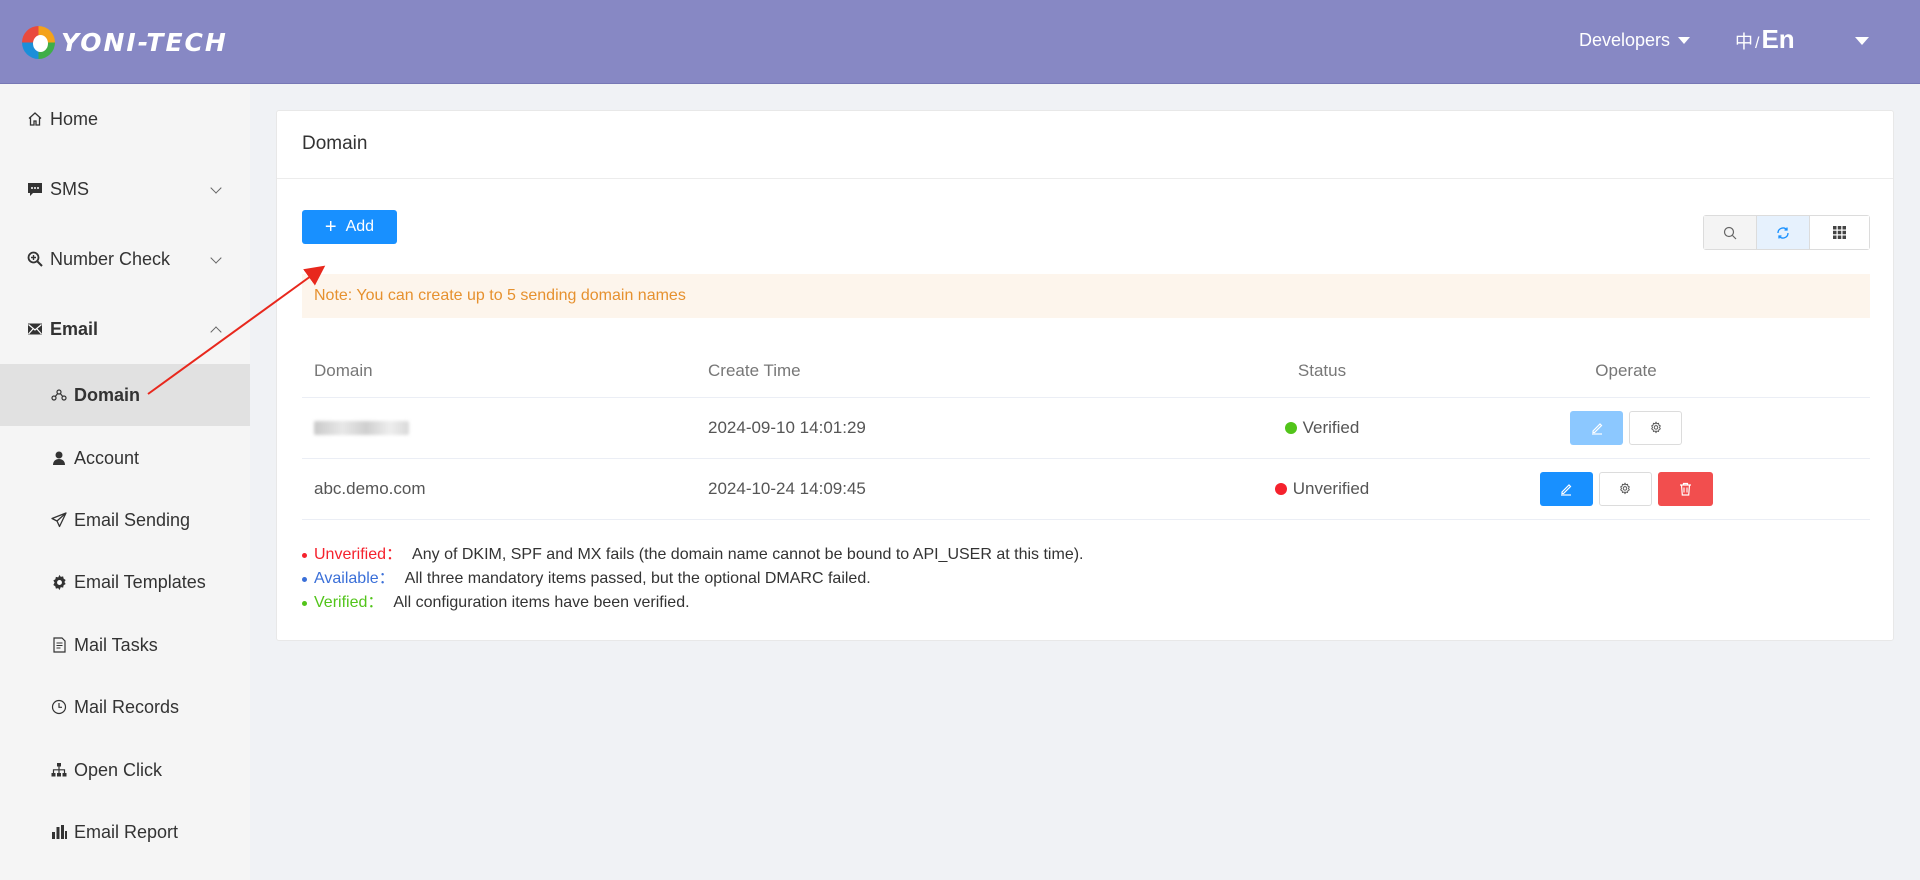  I want to click on sidebar-item-number-check: Number Check, so click(125, 259).